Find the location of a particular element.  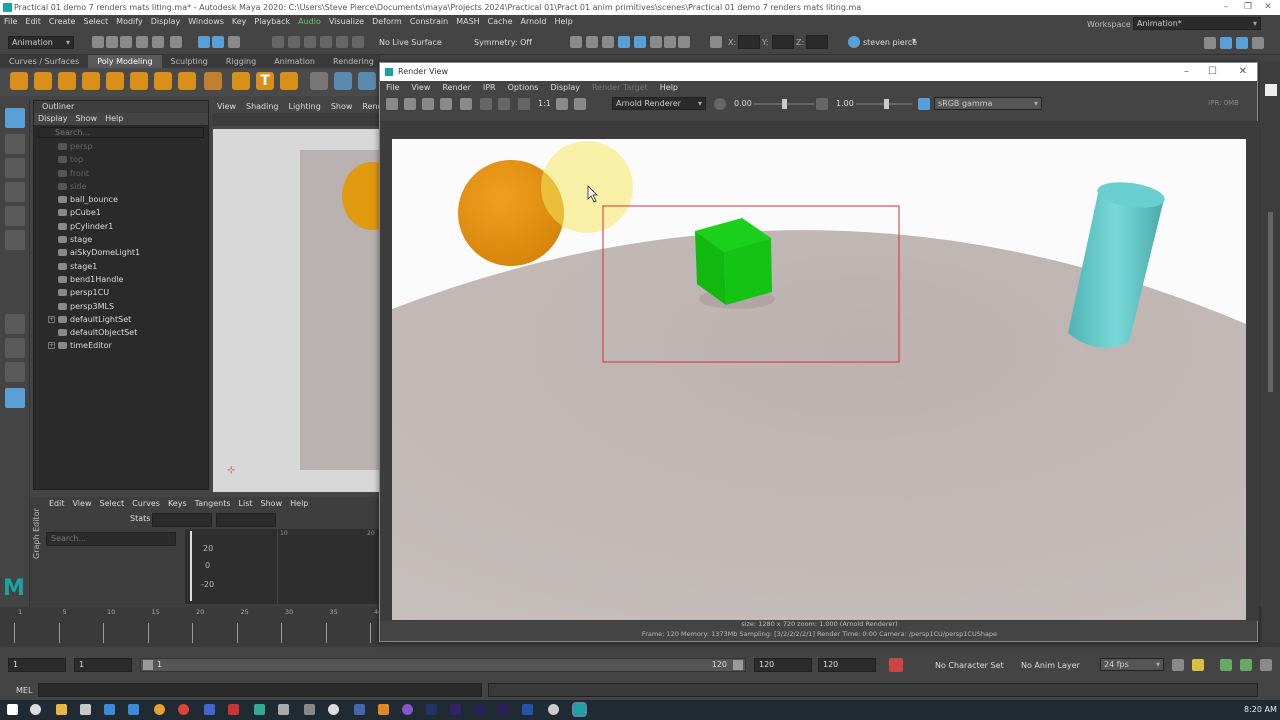

one-to-one-button: 1:1 is located at coordinates (544, 103).